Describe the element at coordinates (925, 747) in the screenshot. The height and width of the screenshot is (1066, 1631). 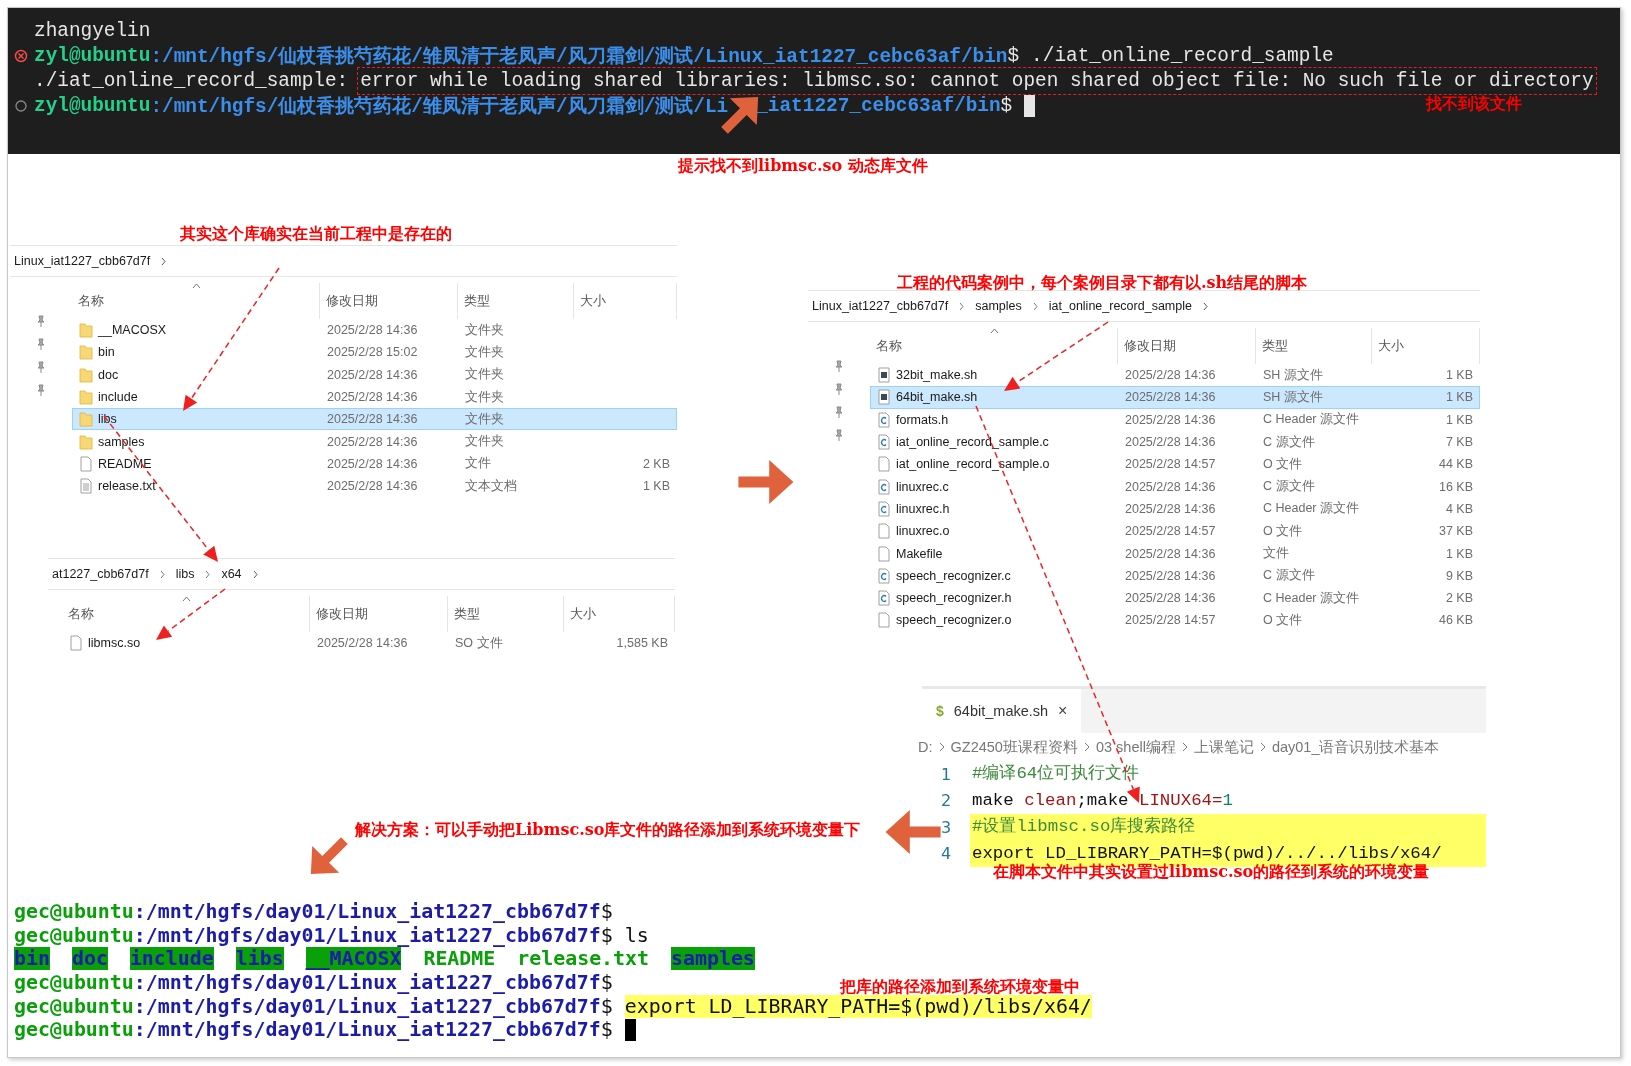
I see `breadcrumb-item: D:` at that location.